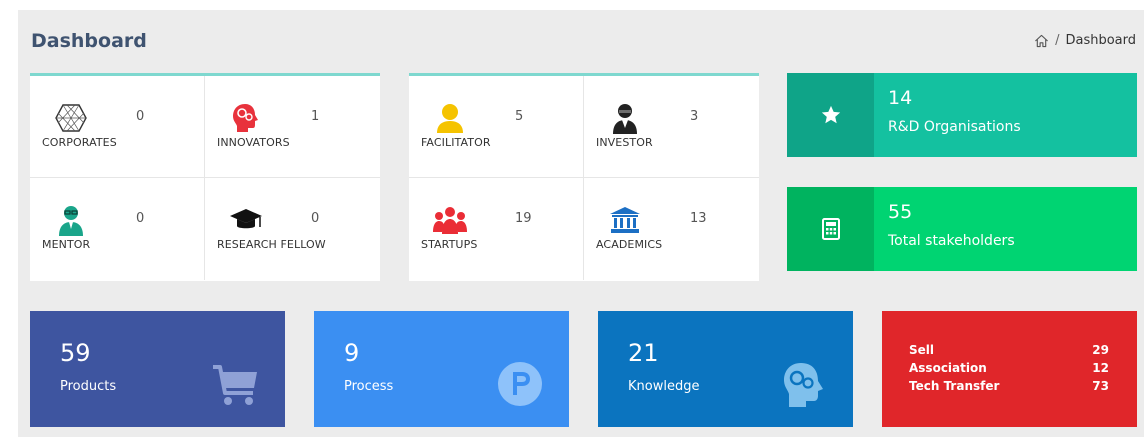 The height and width of the screenshot is (437, 1144). I want to click on startups-icon, so click(450, 220).